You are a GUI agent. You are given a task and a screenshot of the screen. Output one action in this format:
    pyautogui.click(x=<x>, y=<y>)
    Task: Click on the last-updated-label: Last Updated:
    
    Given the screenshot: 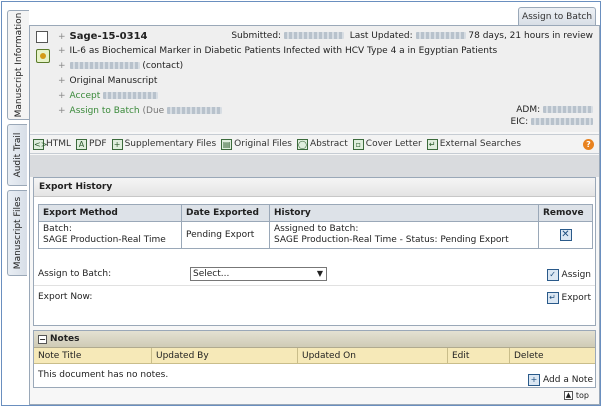 What is the action you would take?
    pyautogui.click(x=381, y=36)
    